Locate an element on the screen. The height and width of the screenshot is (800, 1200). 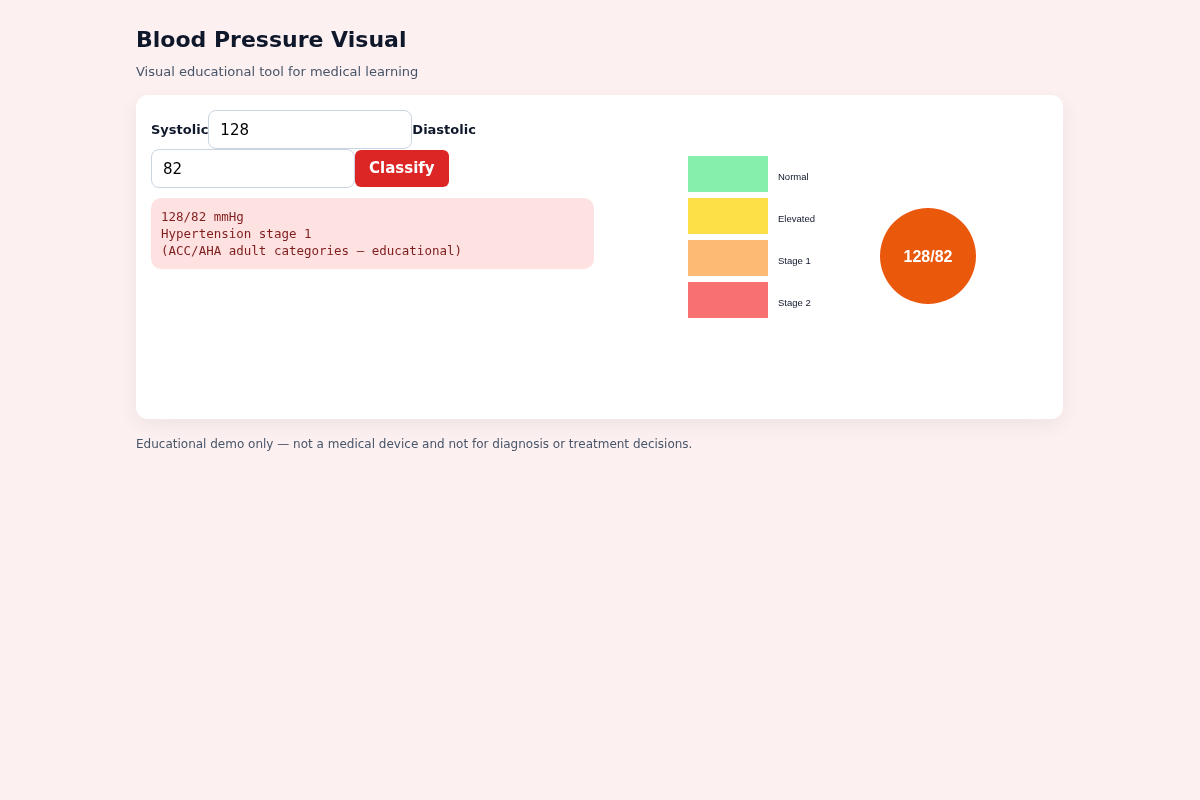
classify-button: Classify is located at coordinates (402, 168).